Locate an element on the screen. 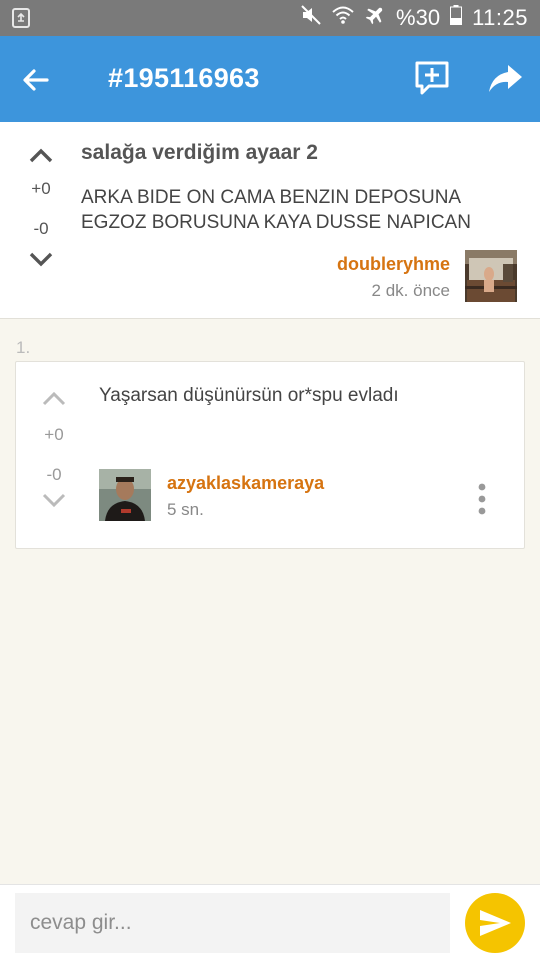 The width and height of the screenshot is (540, 961). comment-downvote-button is located at coordinates (54, 503).